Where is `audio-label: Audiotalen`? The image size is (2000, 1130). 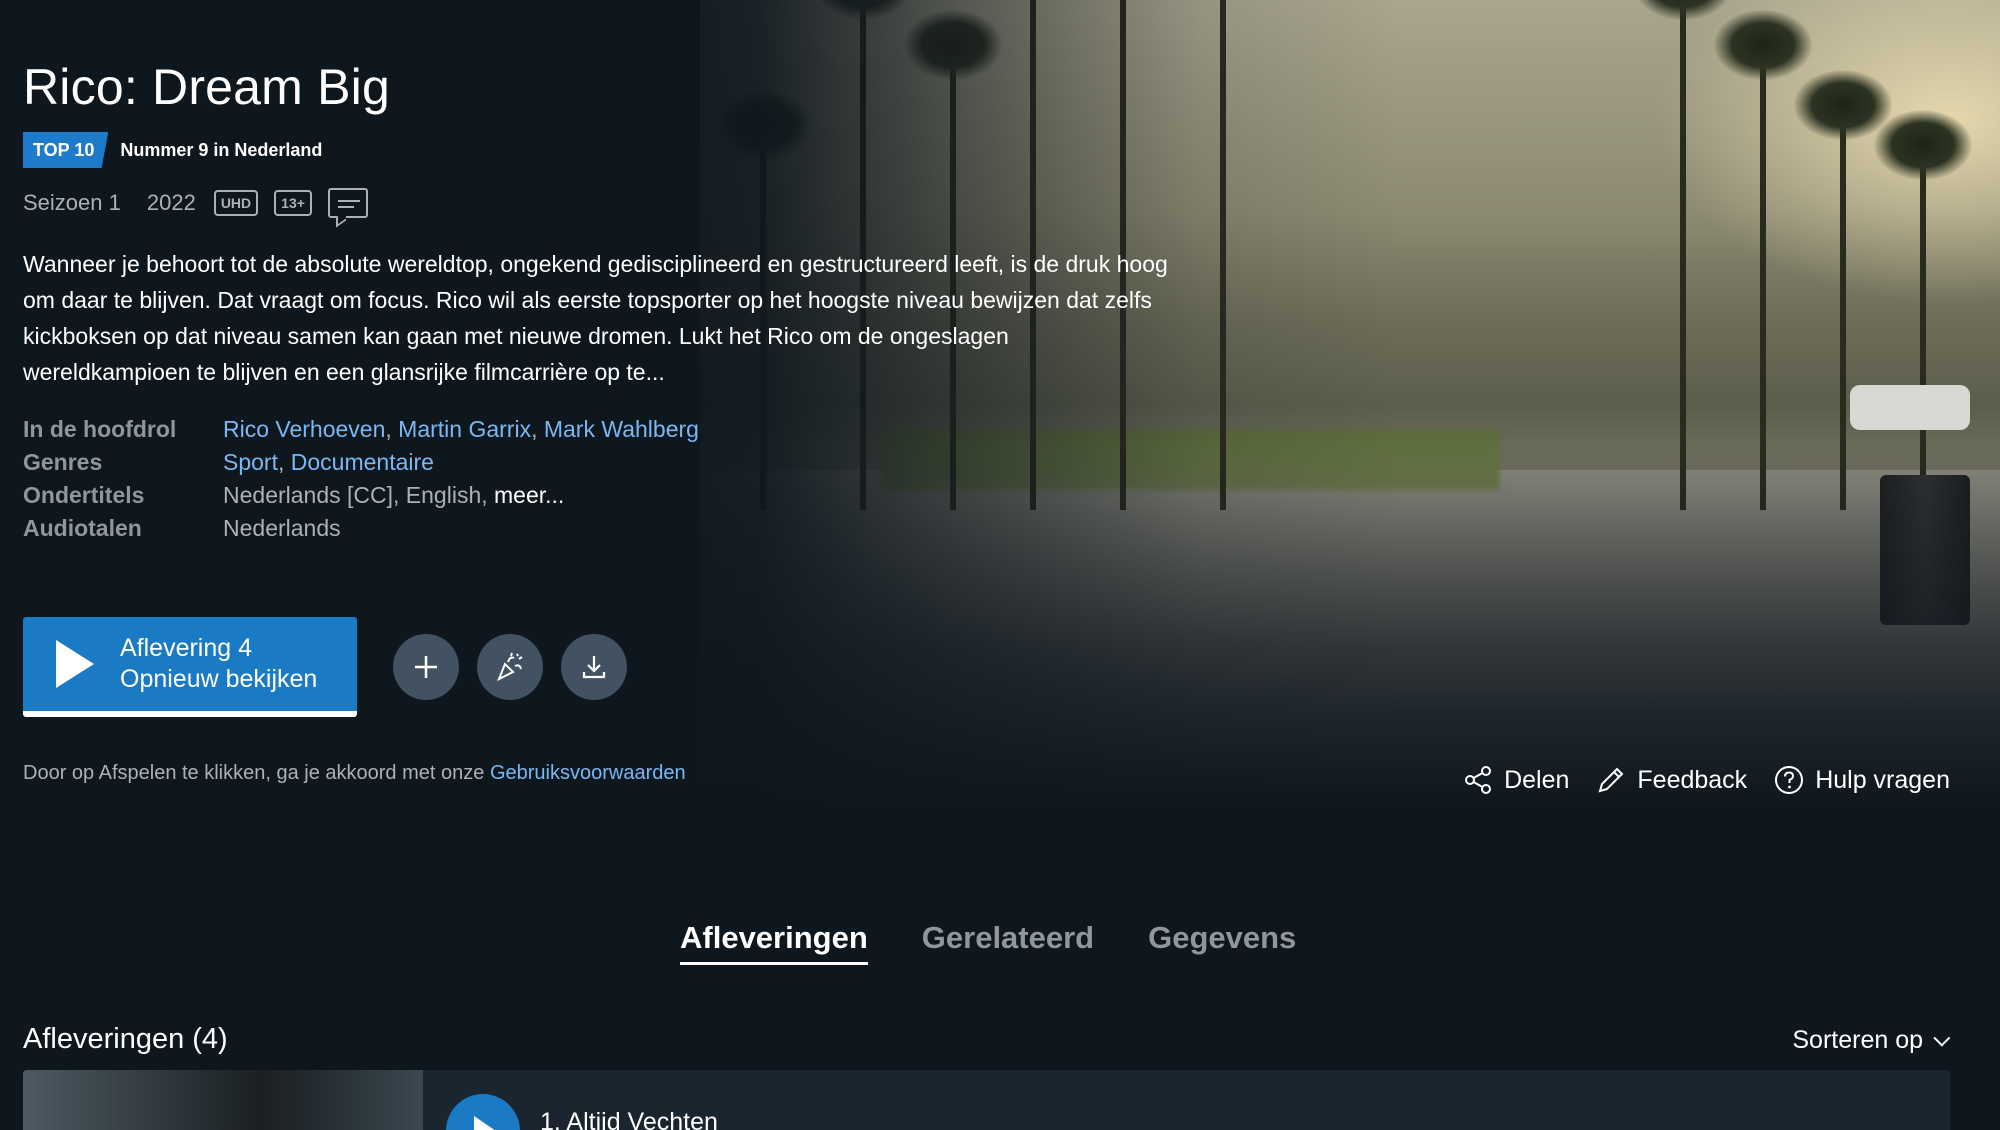
audio-label: Audiotalen is located at coordinates (82, 528).